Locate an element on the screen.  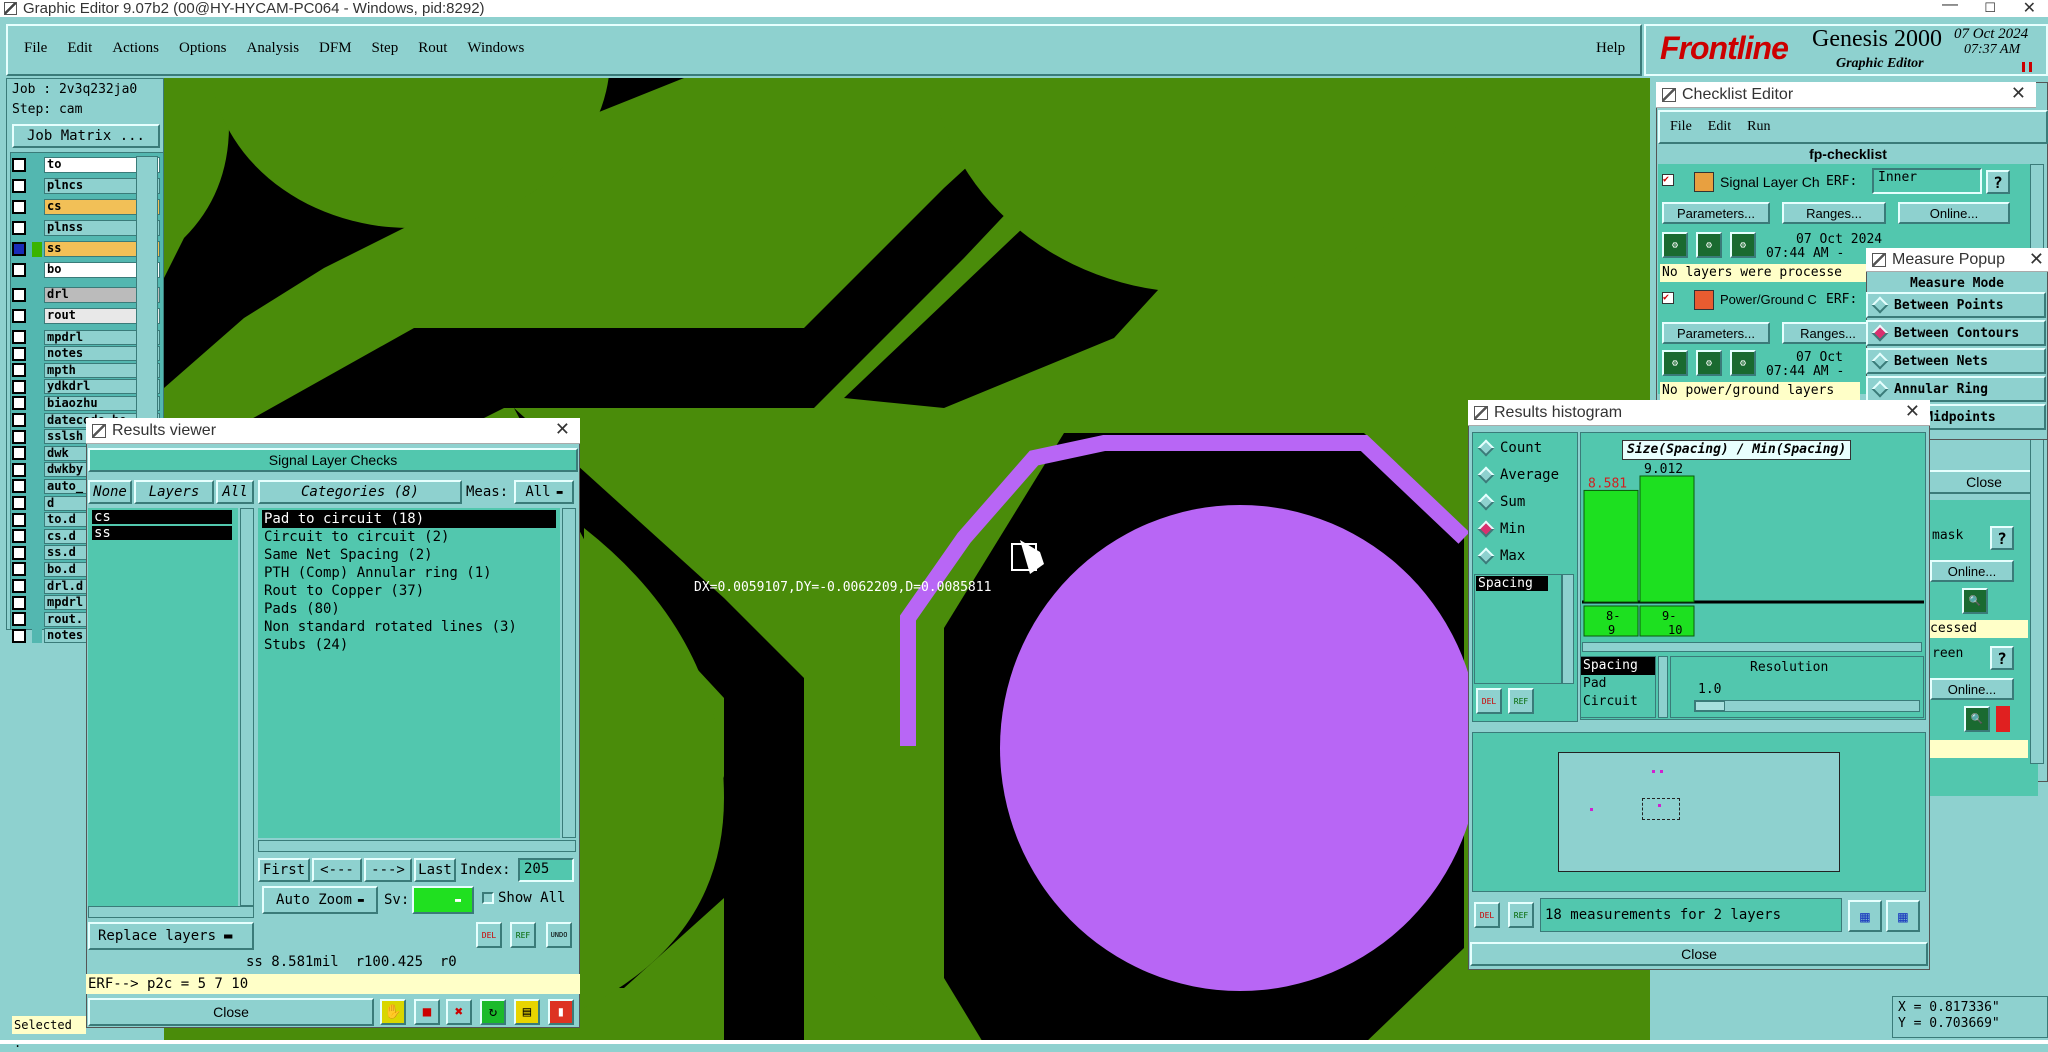
categories-scrollbar is located at coordinates (569, 673).